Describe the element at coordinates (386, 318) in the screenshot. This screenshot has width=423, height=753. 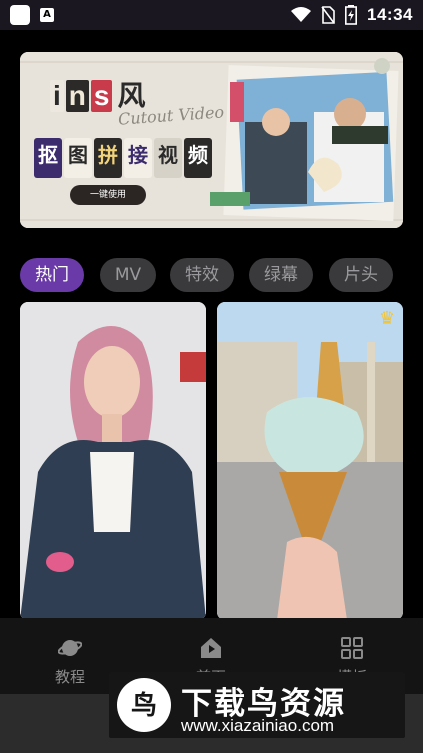
I see `crown-icon: ♛` at that location.